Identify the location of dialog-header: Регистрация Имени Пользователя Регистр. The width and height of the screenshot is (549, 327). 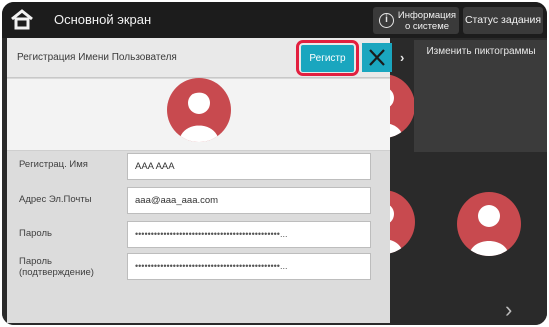
(199, 58).